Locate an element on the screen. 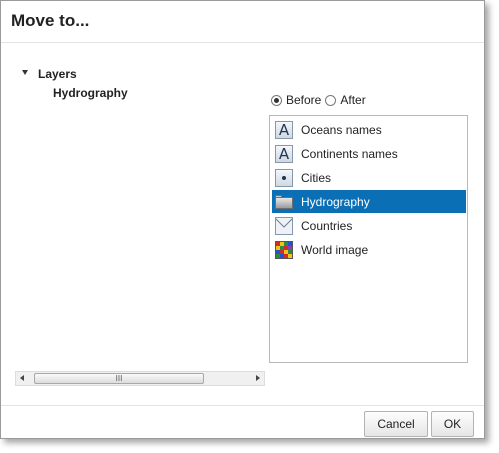 The image size is (499, 453). scroll-right-arrow-icon is located at coordinates (258, 378).